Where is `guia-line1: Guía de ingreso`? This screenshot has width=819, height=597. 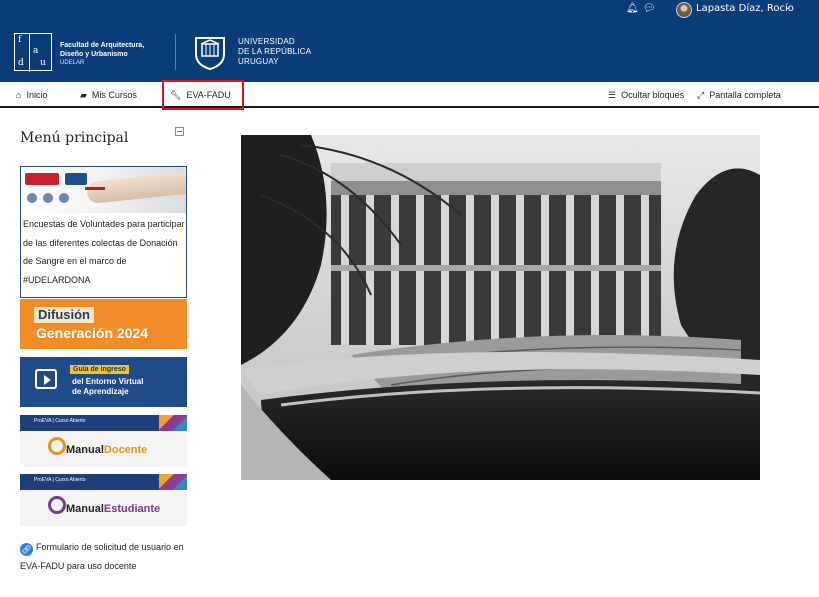 guia-line1: Guía de ingreso is located at coordinates (99, 369).